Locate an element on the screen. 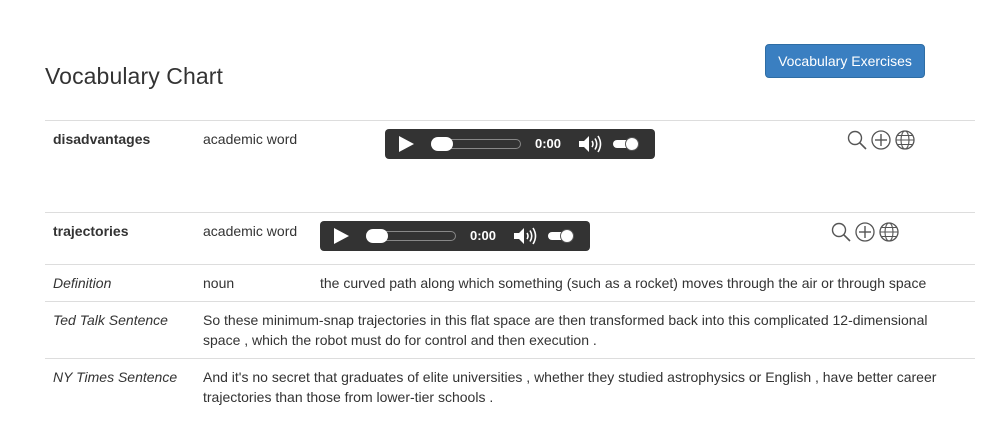 This screenshot has width=981, height=439. page-title: Vocabulary Chart is located at coordinates (134, 76).